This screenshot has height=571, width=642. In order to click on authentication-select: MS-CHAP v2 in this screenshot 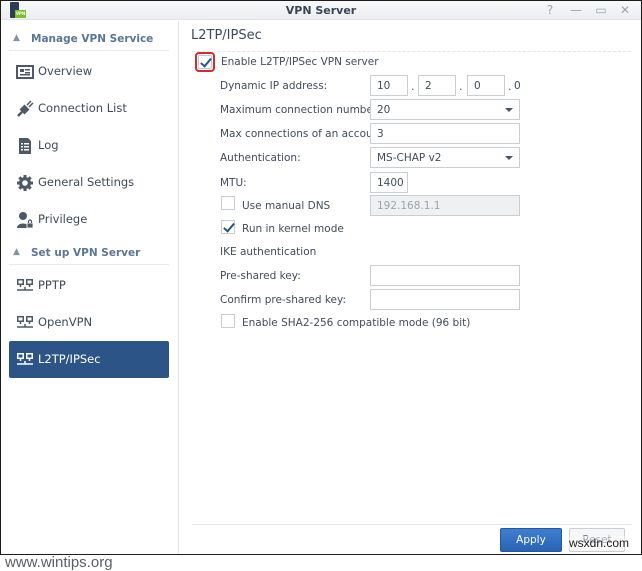, I will do `click(445, 157)`.